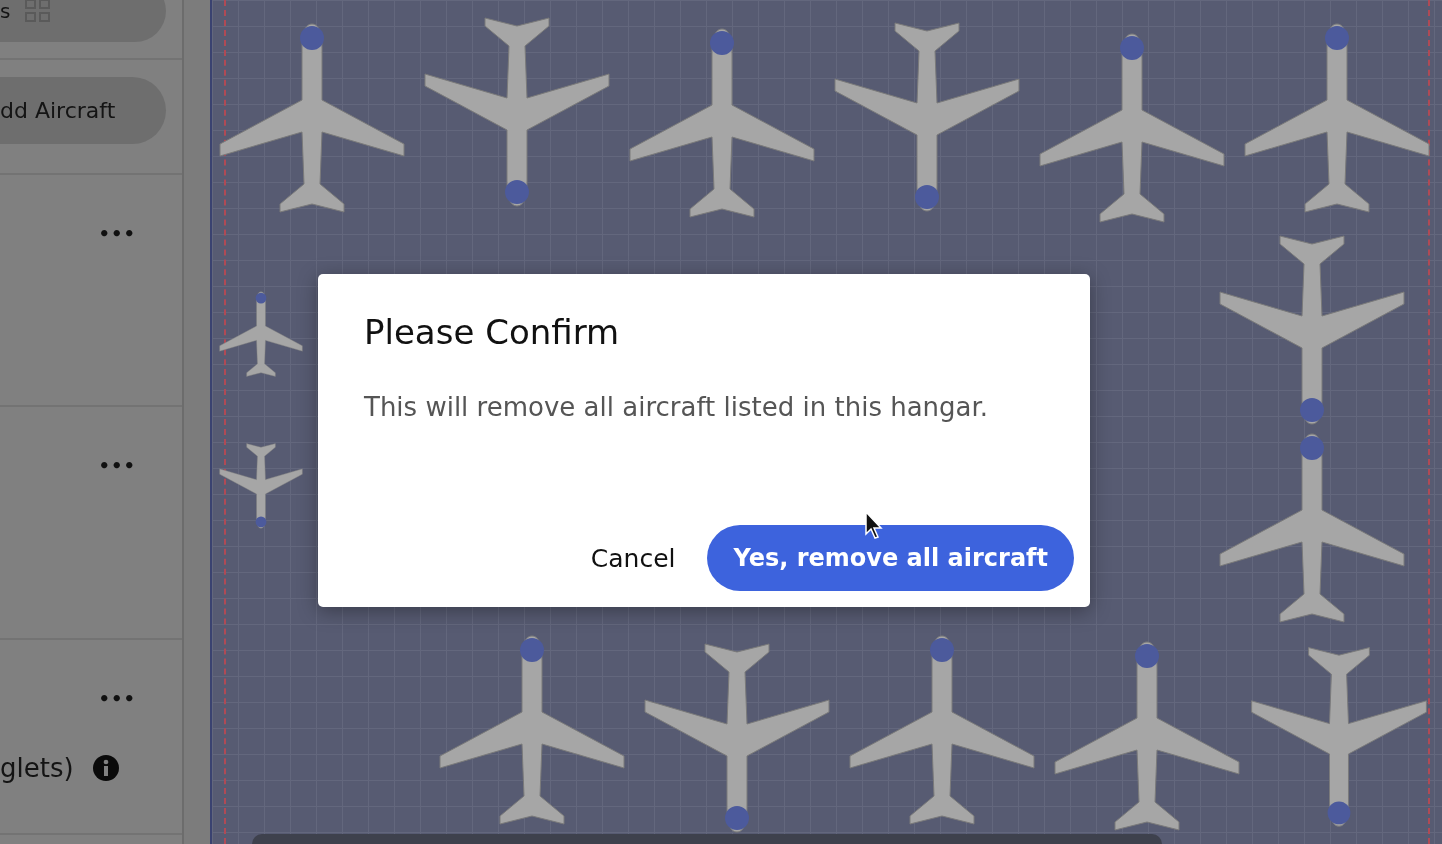 This screenshot has height=844, width=1442. What do you see at coordinates (633, 558) in the screenshot?
I see `cancel-button: Cancel` at bounding box center [633, 558].